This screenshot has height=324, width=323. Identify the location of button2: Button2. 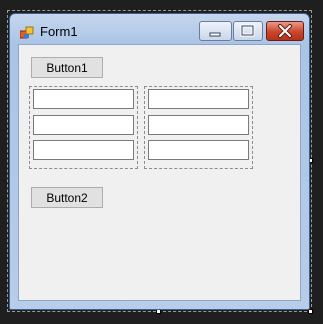
(67, 197).